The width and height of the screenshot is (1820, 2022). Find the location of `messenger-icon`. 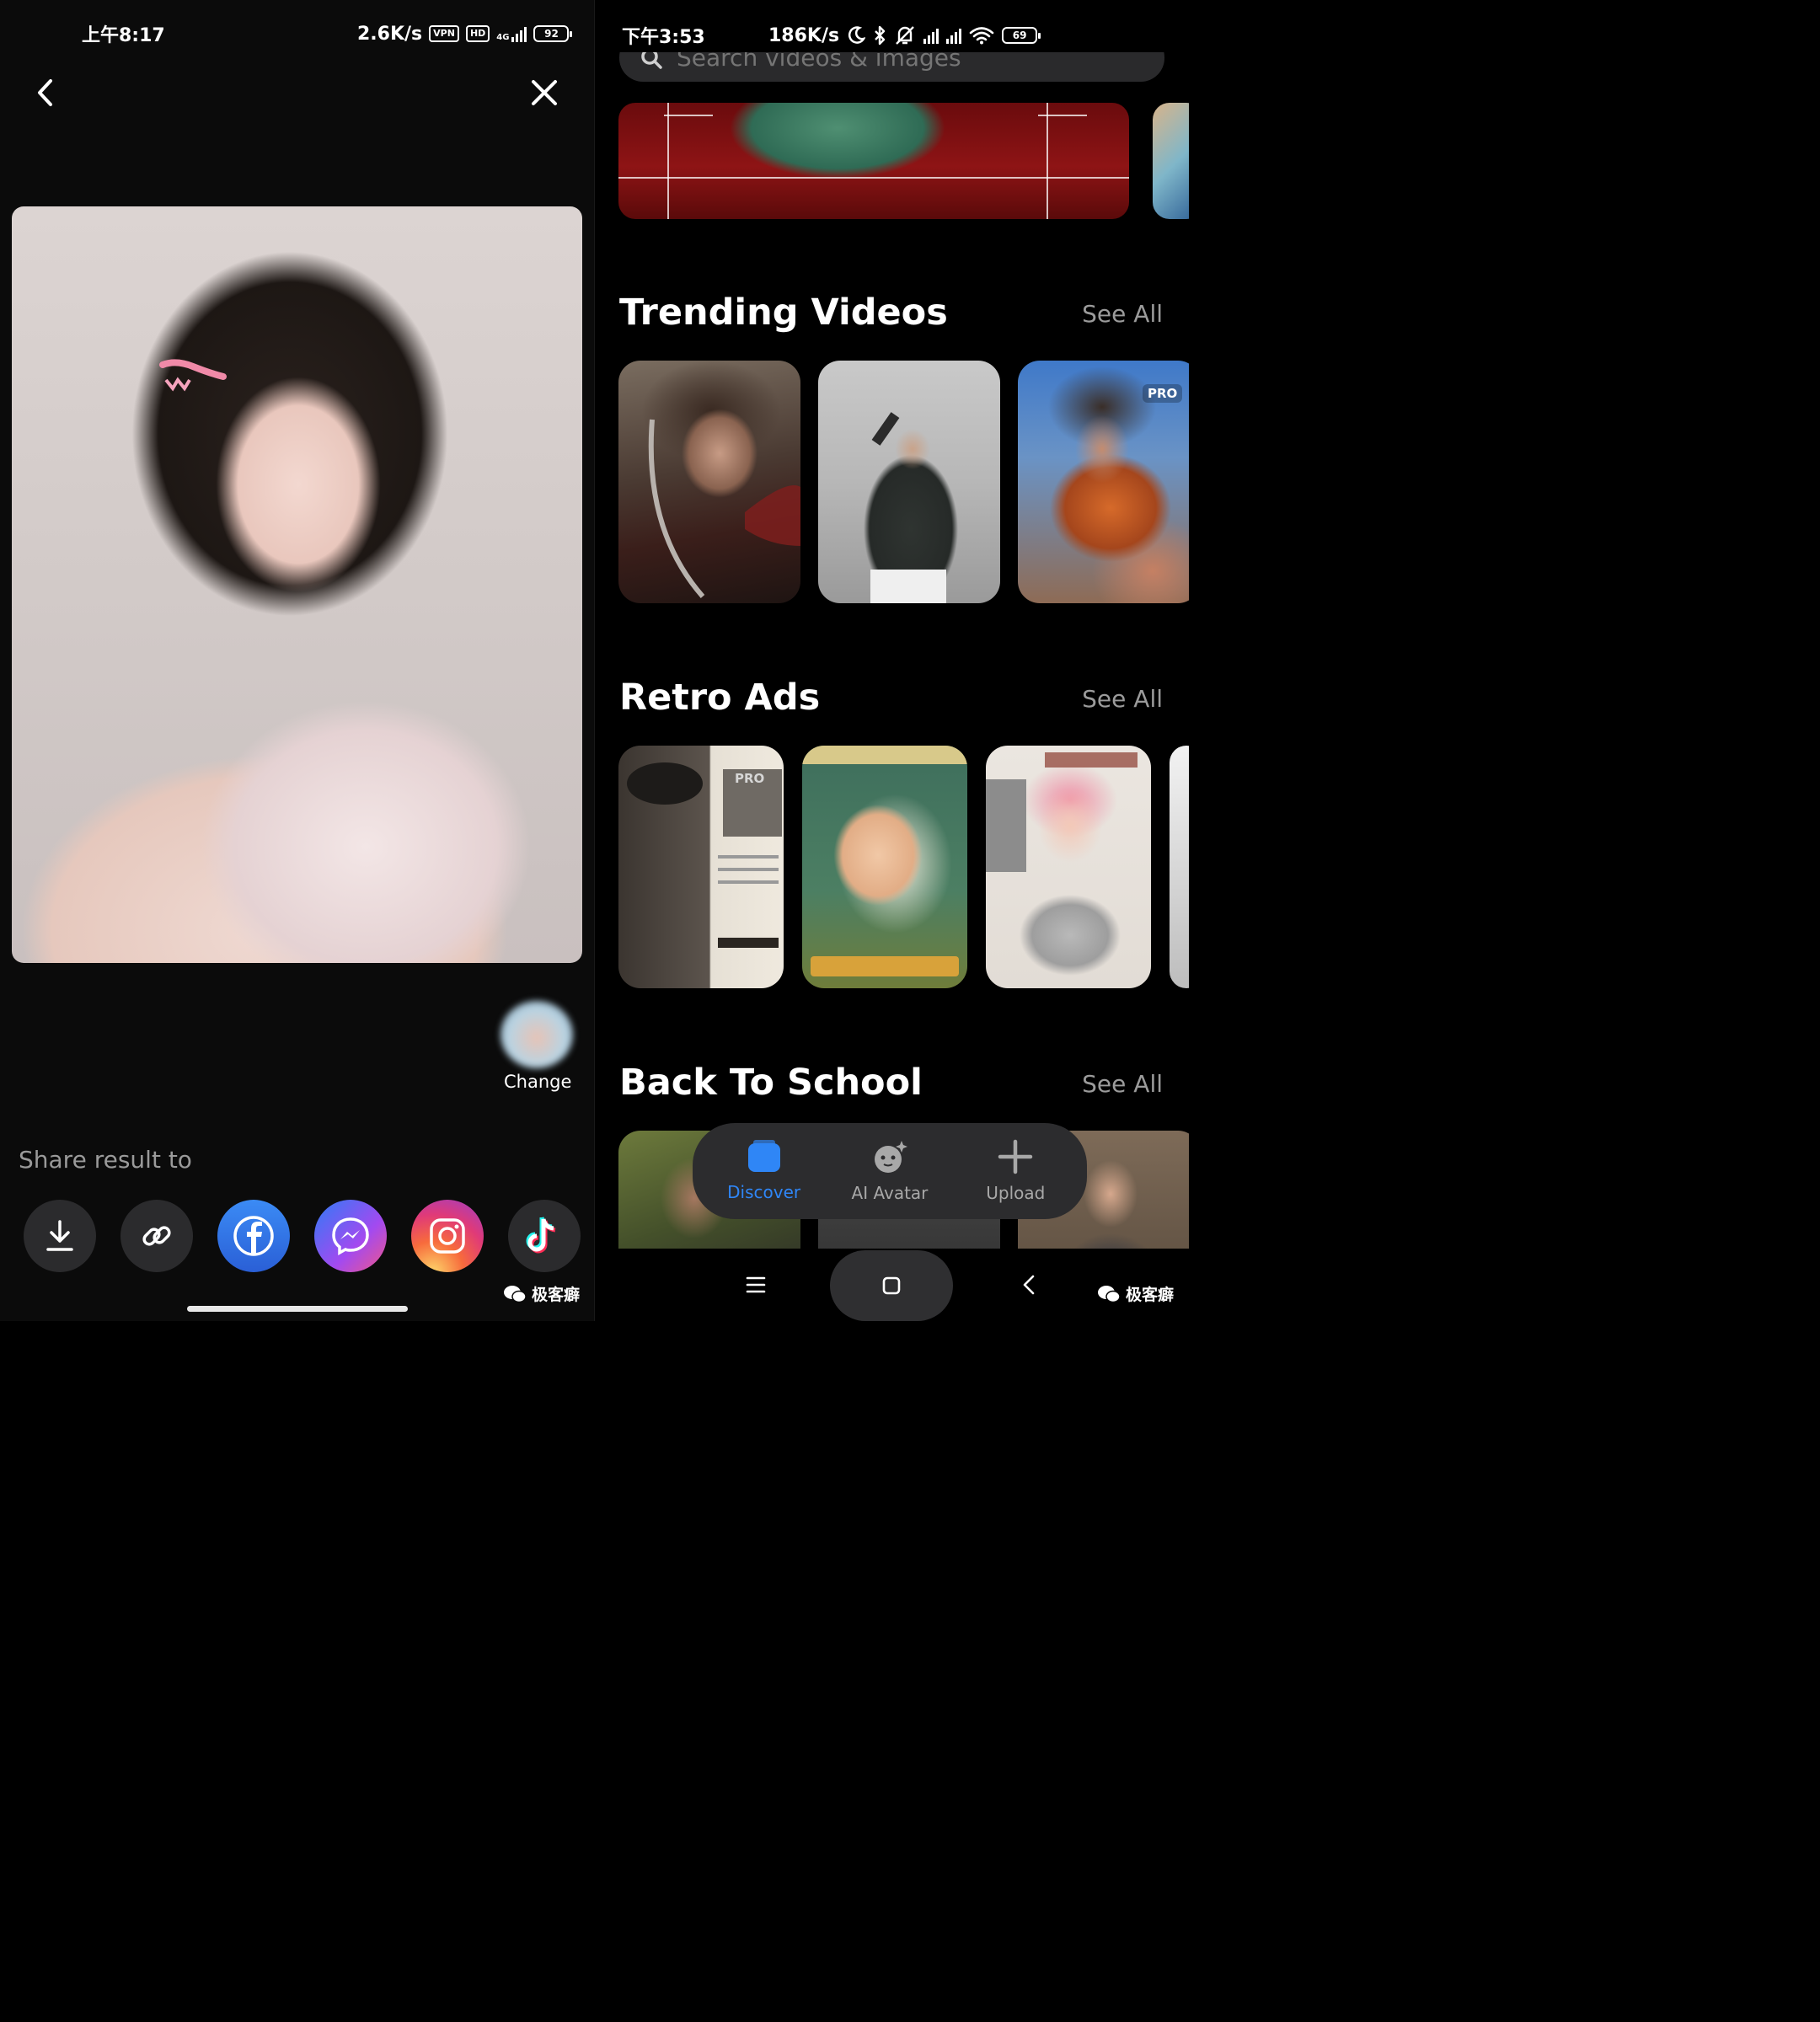

messenger-icon is located at coordinates (350, 1236).